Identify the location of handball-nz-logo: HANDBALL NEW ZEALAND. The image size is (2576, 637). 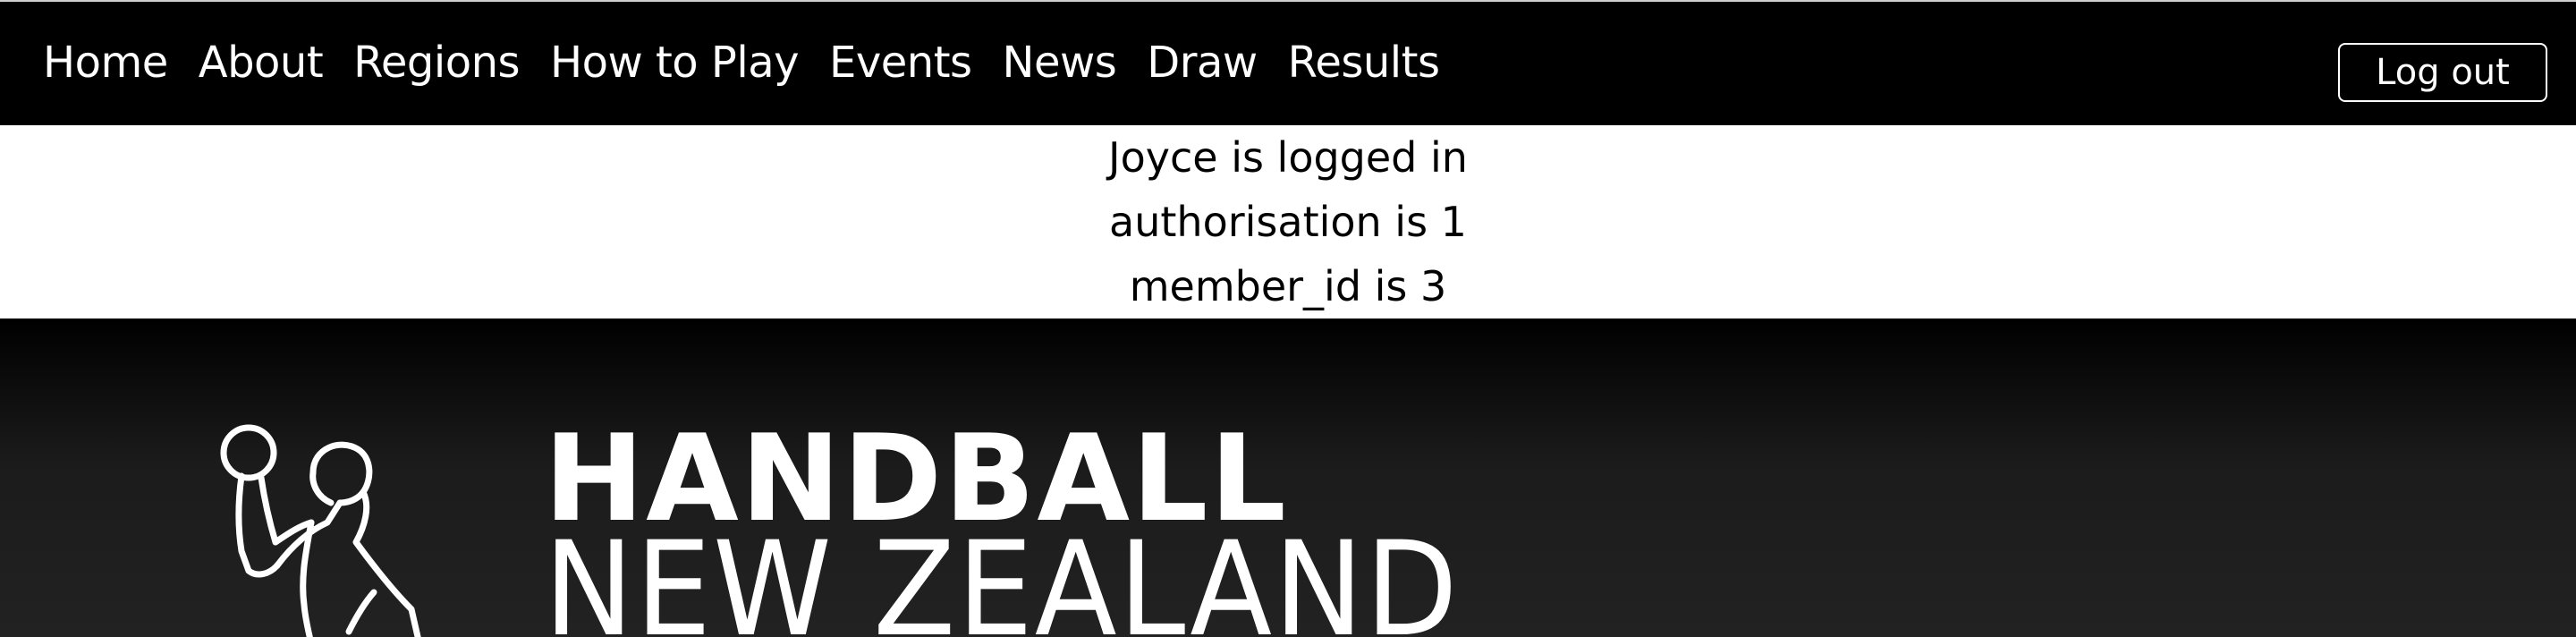
(1041, 528).